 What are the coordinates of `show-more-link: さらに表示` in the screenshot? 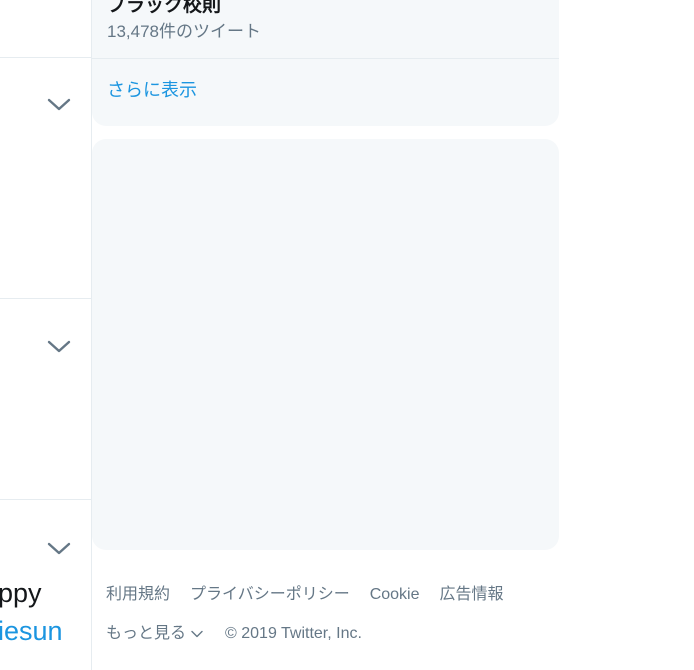 It's located at (152, 90).